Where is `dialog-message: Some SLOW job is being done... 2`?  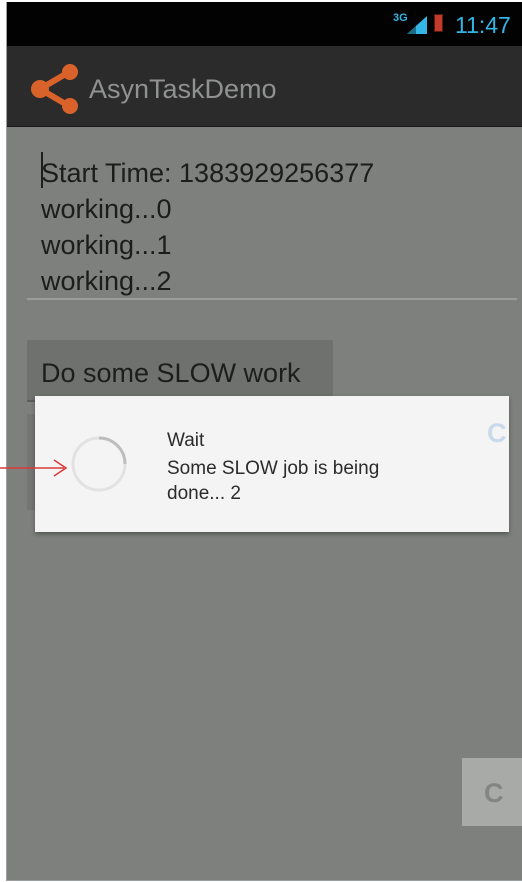
dialog-message: Some SLOW job is being done... 2 is located at coordinates (273, 481).